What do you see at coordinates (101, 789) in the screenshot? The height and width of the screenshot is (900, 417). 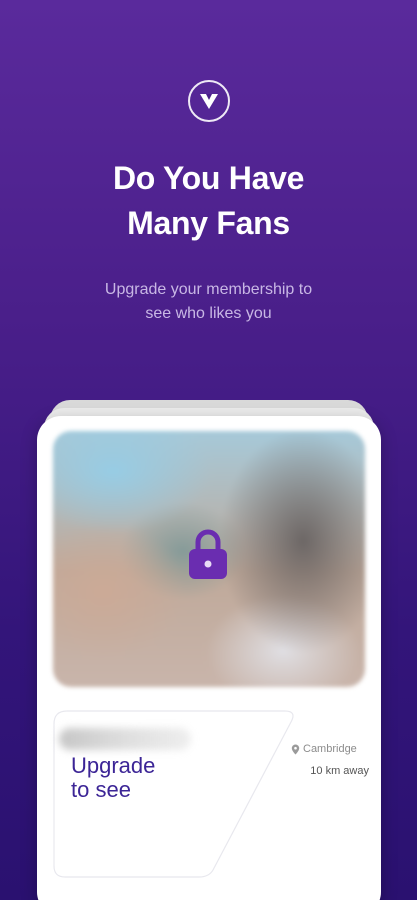 I see `upgrade-line-2: to see` at bounding box center [101, 789].